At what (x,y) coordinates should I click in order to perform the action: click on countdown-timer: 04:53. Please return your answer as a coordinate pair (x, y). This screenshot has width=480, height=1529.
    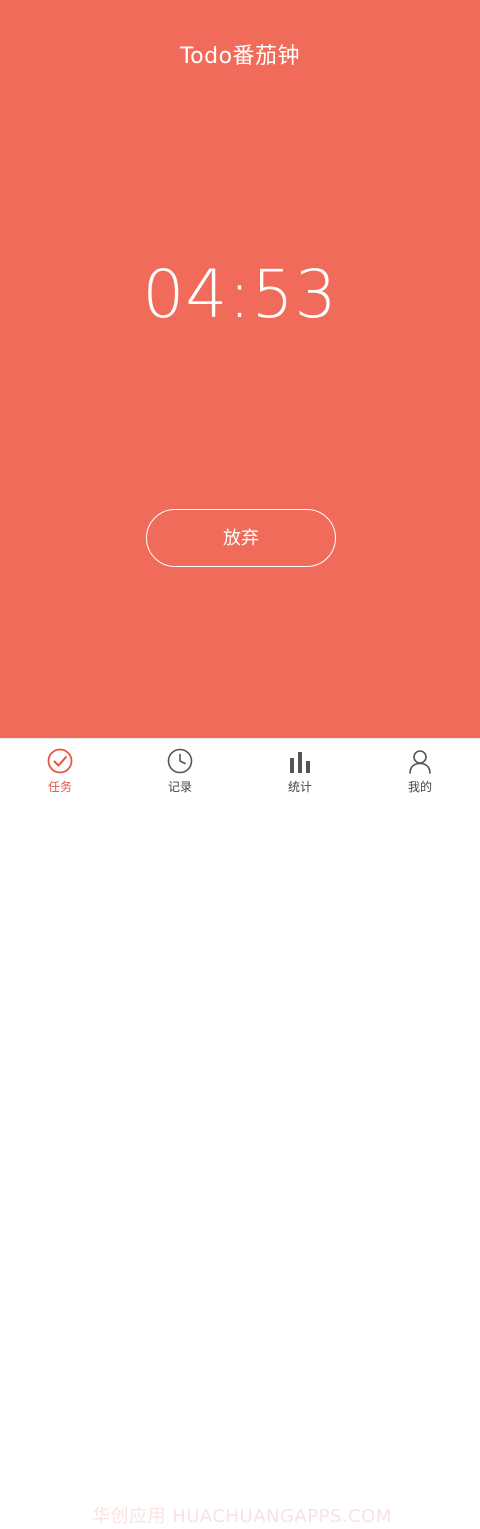
    Looking at the image, I should click on (240, 294).